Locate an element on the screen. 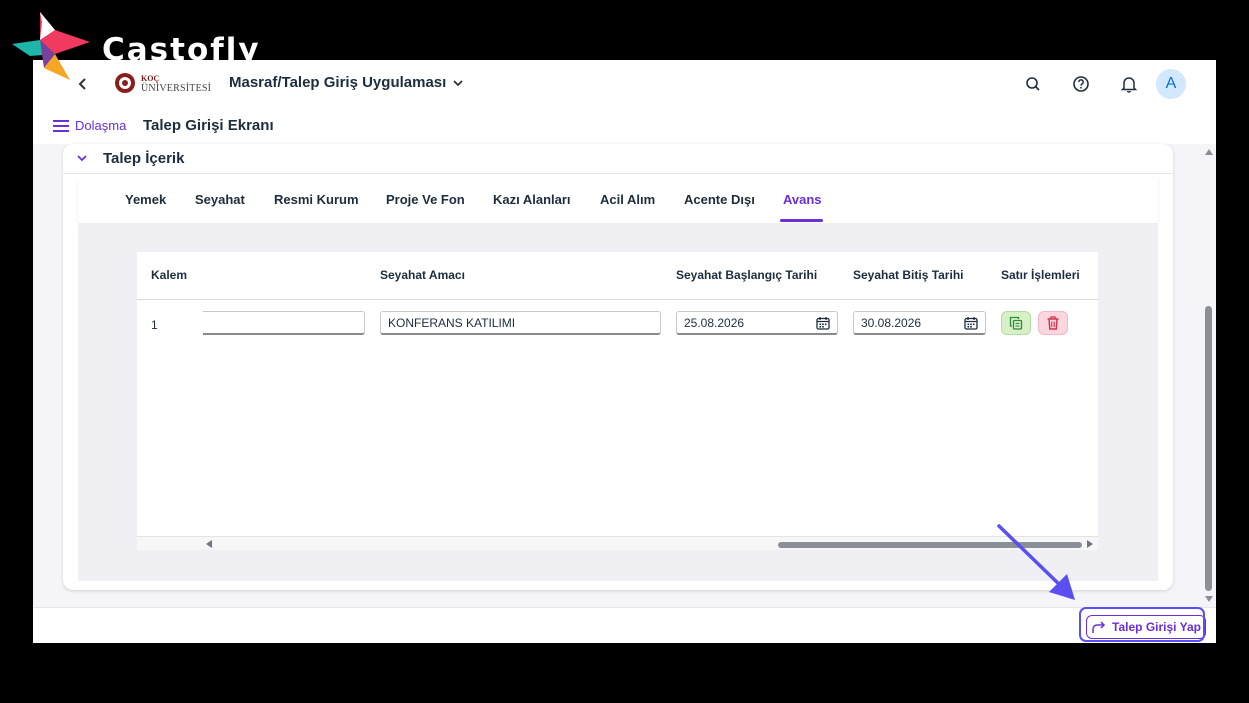 The image size is (1249, 703). panel-header: Talep İçerik is located at coordinates (618, 159).